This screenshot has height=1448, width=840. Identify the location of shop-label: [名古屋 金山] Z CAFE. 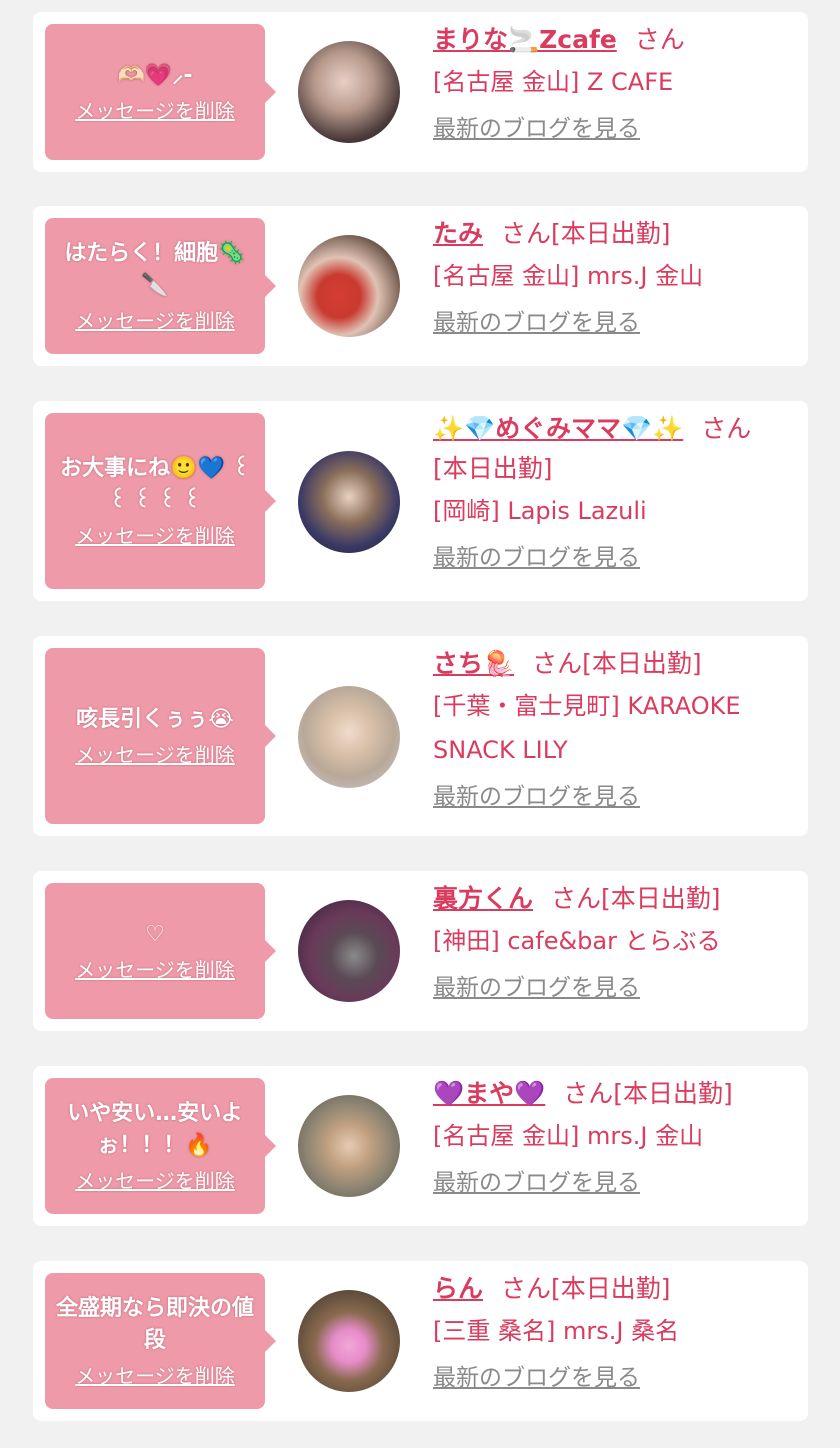
(553, 82).